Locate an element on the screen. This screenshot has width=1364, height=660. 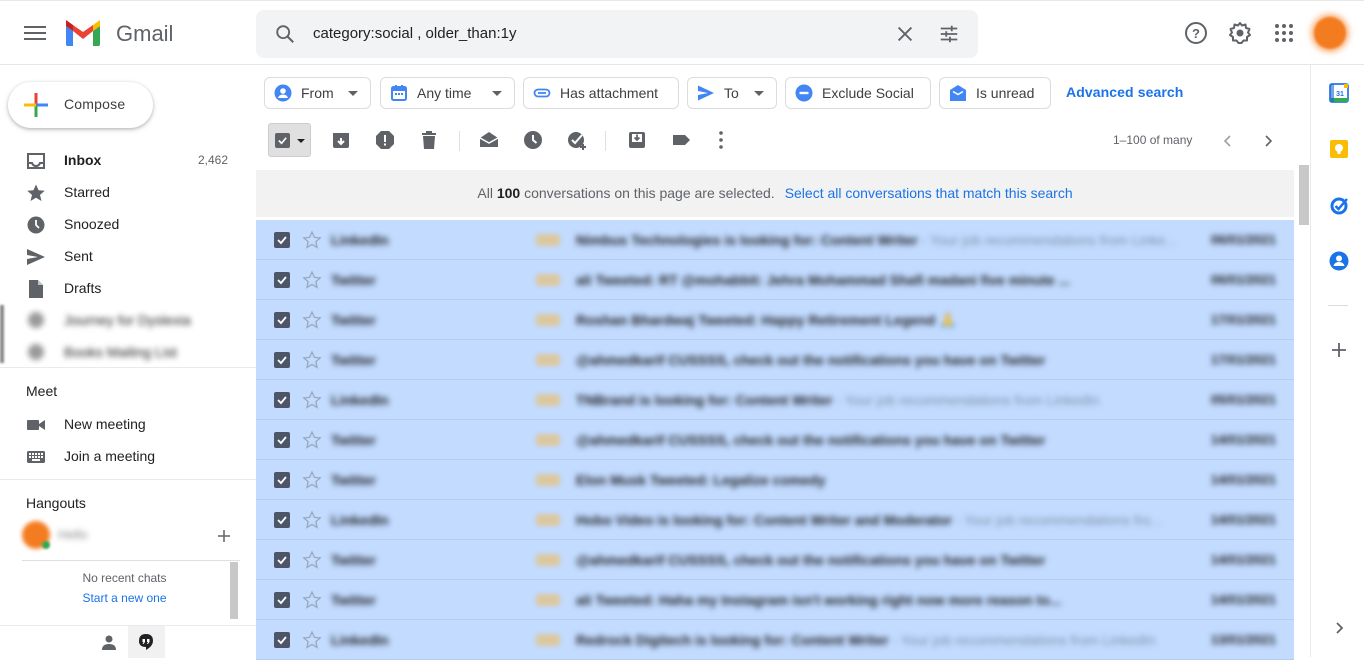
new-meeting-item: New meeting is located at coordinates (122, 424).